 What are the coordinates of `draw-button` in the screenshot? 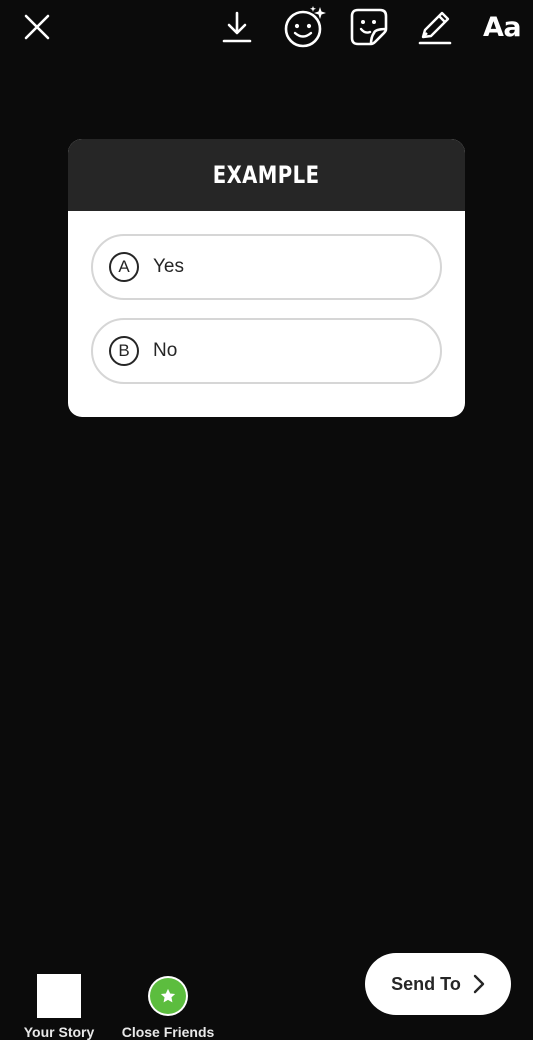 It's located at (435, 27).